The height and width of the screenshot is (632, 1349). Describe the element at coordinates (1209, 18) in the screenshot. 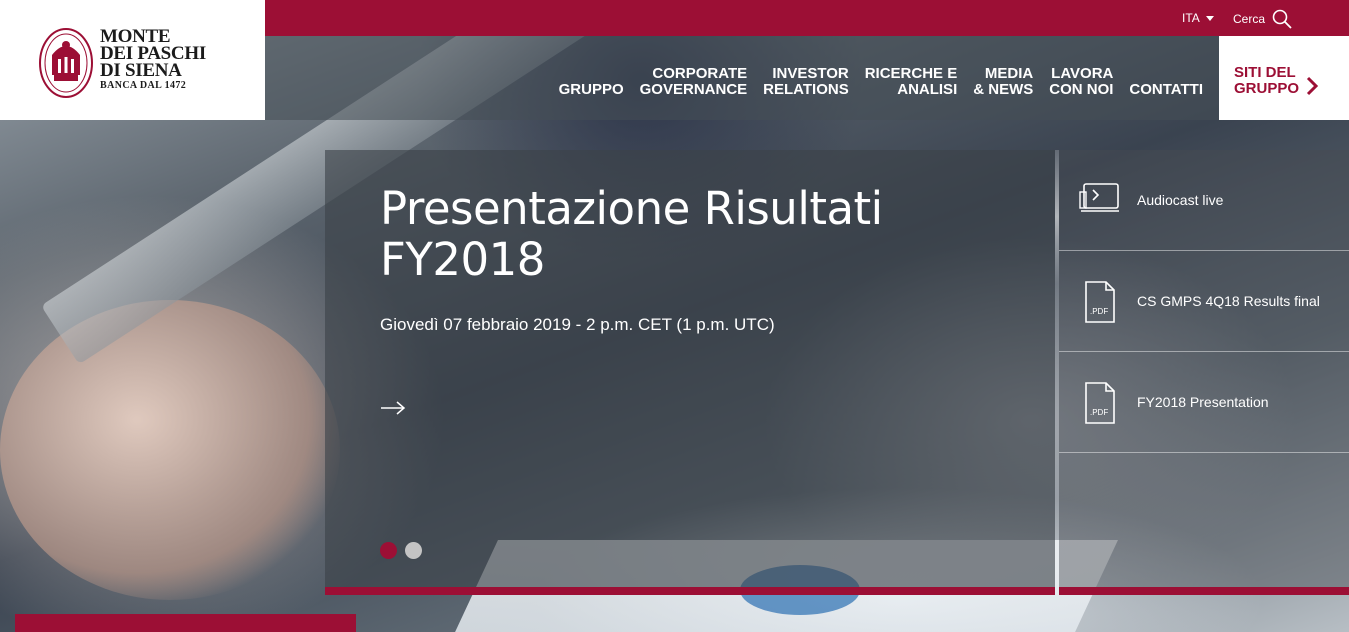

I see `caret-down-icon` at that location.